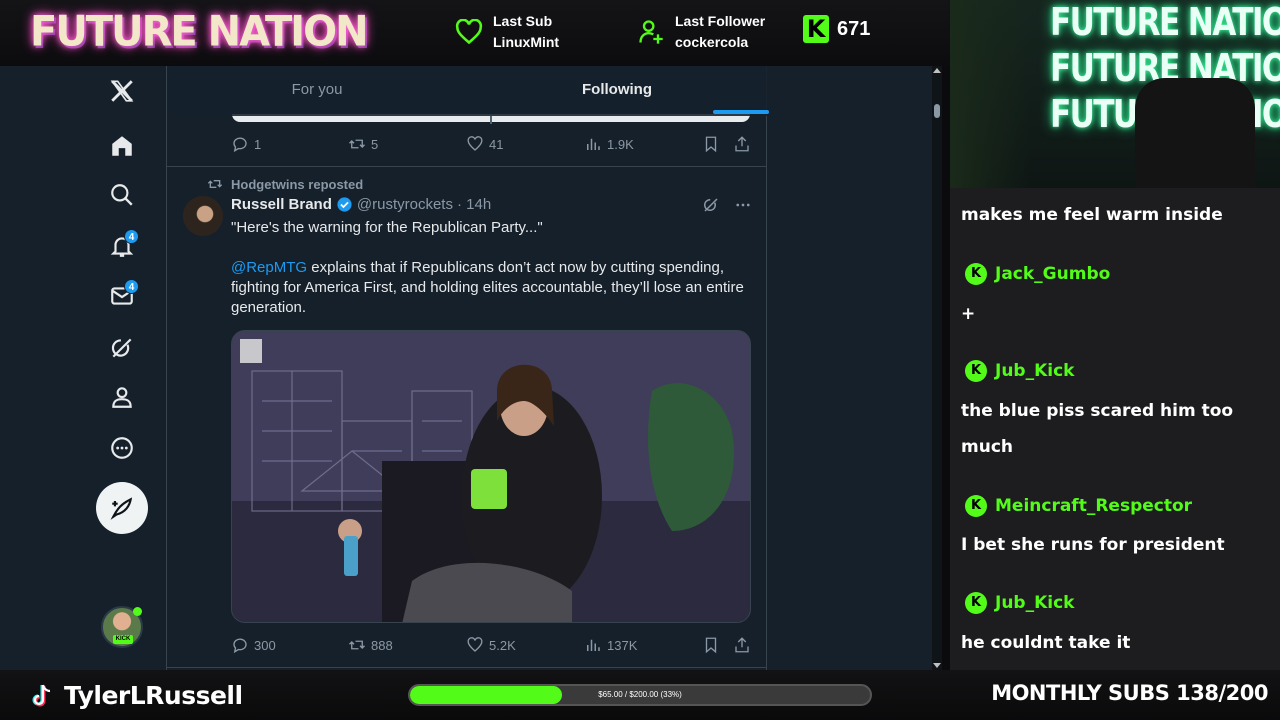 The width and height of the screenshot is (1280, 720). I want to click on active-tab-indicator, so click(741, 112).